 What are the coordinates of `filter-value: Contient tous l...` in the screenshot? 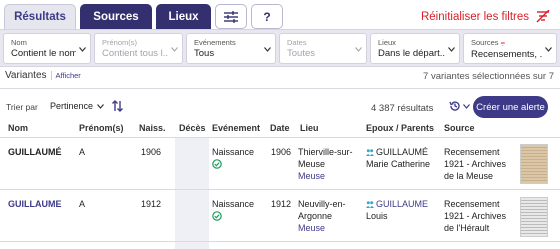 It's located at (135, 53).